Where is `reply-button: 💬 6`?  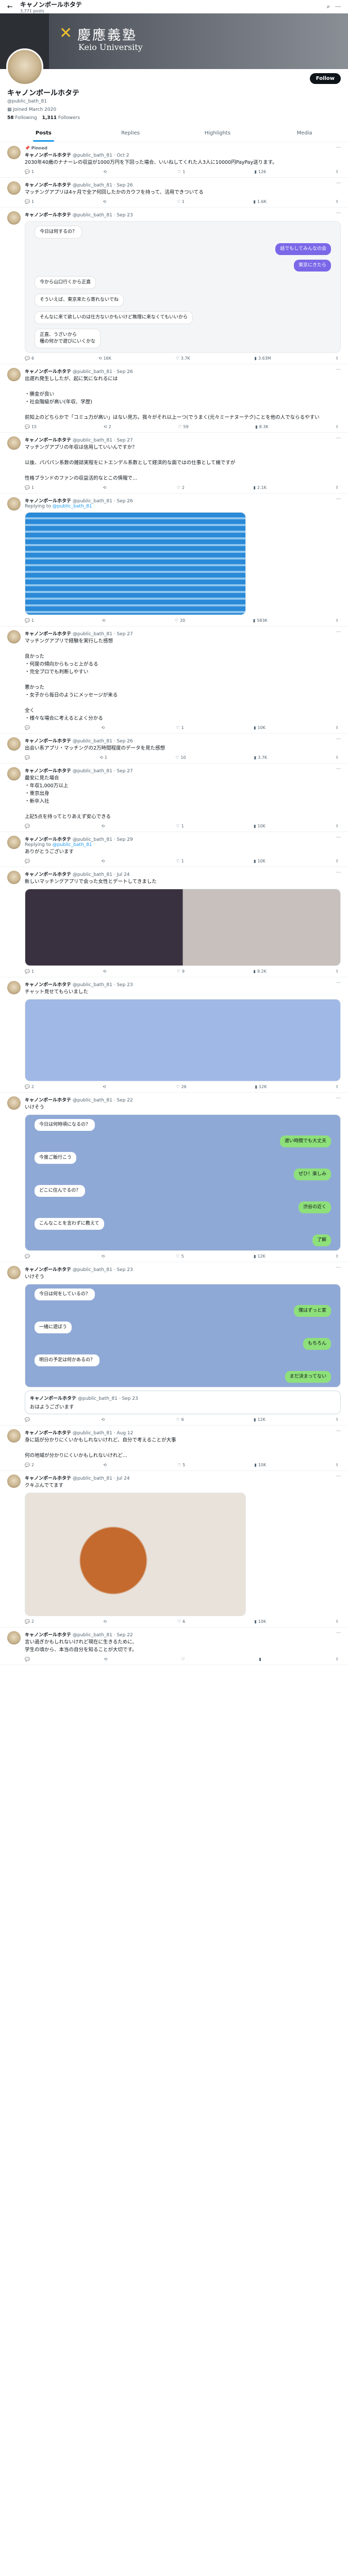
reply-button: 💬 6 is located at coordinates (29, 358).